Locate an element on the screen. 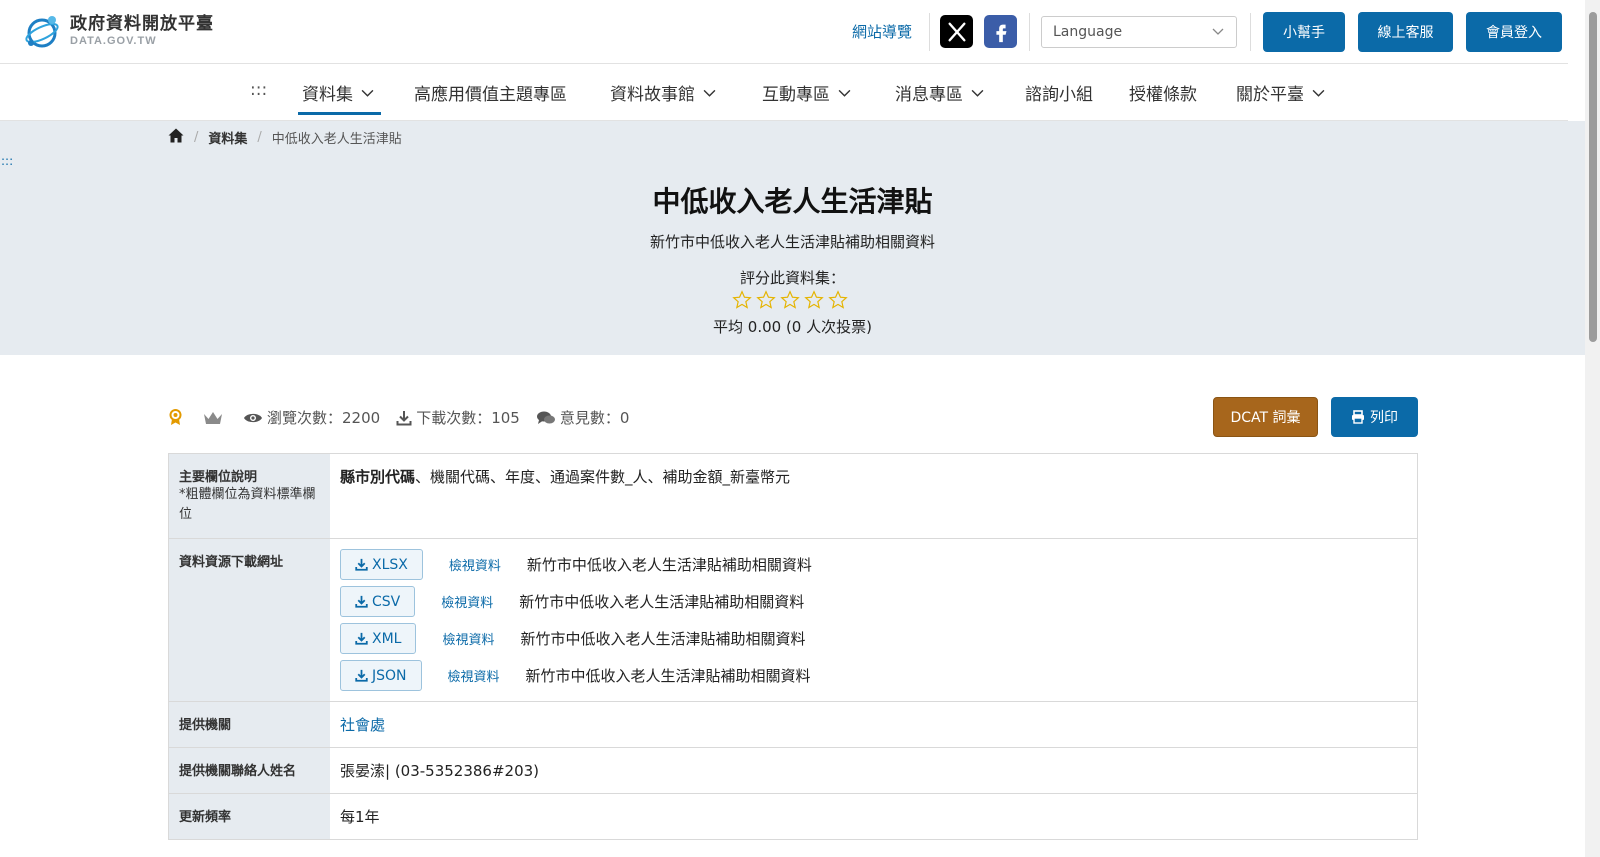 This screenshot has width=1600, height=857. field-others: 、機關代碼、年度、通過案件數_人、補助金額_新臺幣元 is located at coordinates (603, 477).